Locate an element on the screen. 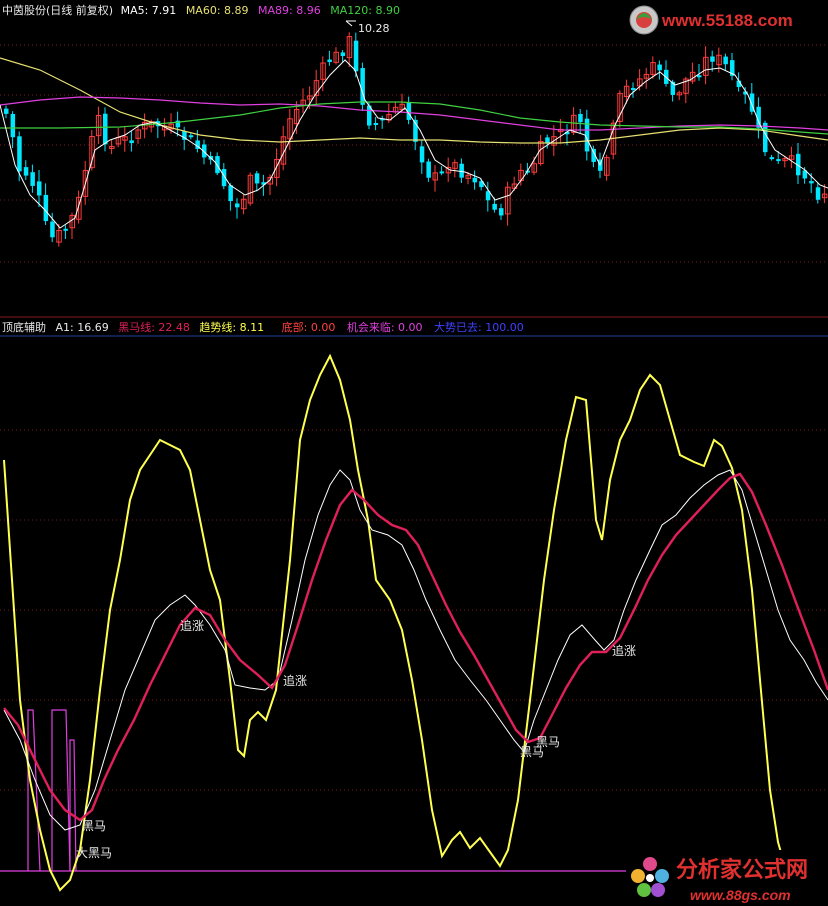 The width and height of the screenshot is (828, 906). ma5-value: MA5: 7.91 is located at coordinates (148, 10).